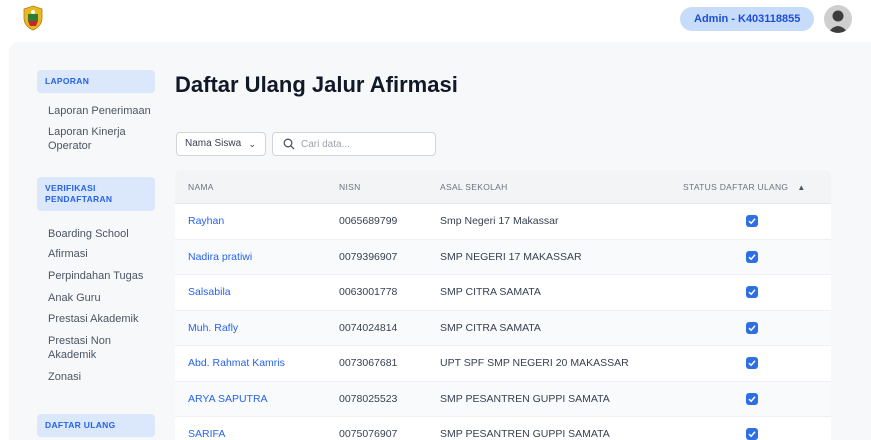 The image size is (871, 440). What do you see at coordinates (105, 276) in the screenshot?
I see `sidebar-item-perpindahan-tugas: Perpindahan Tugas` at bounding box center [105, 276].